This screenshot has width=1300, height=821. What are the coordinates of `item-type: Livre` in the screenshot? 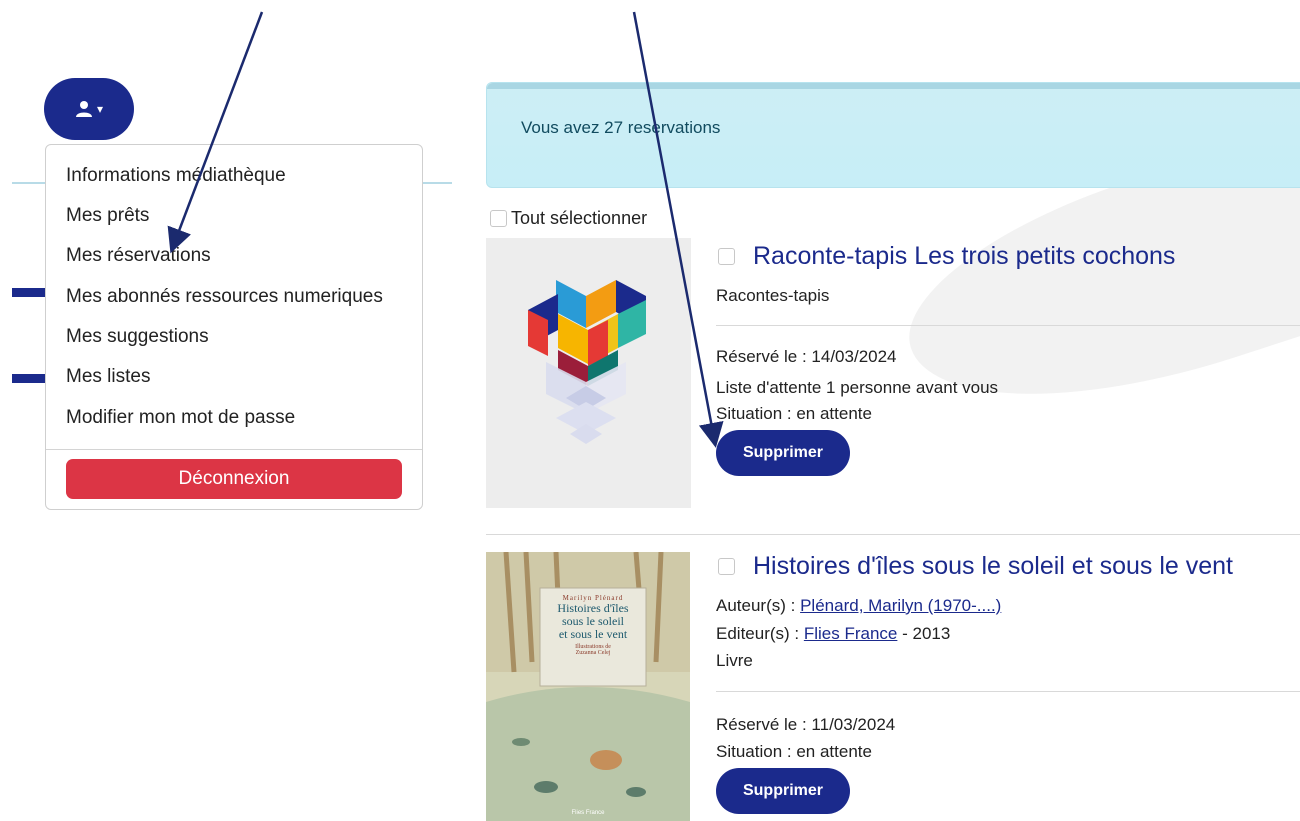 It's located at (734, 660).